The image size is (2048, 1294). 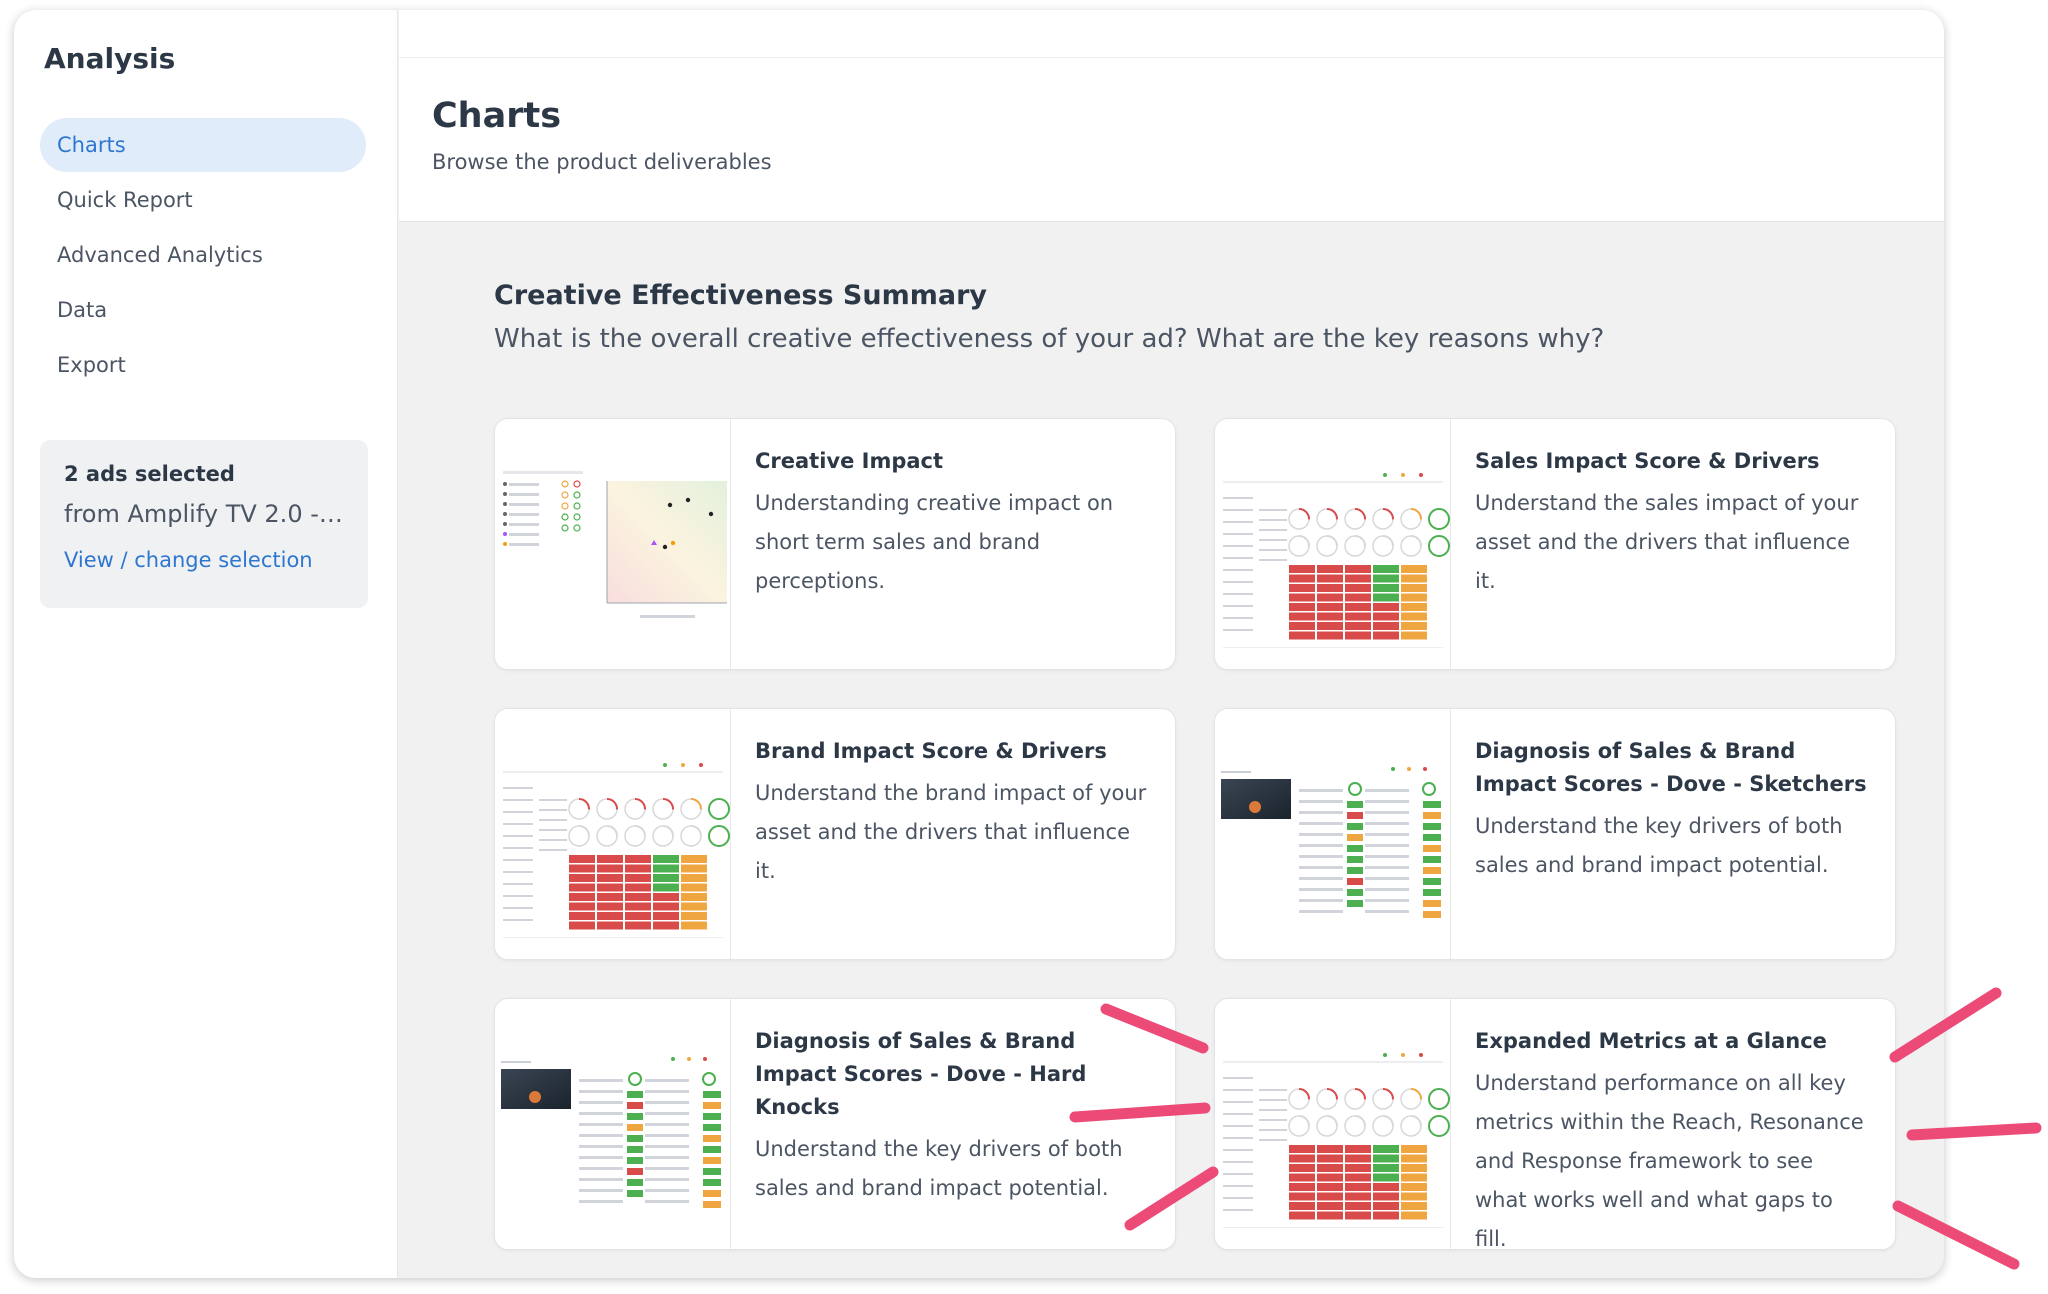 I want to click on scatter-thumbnail, so click(x=613, y=544).